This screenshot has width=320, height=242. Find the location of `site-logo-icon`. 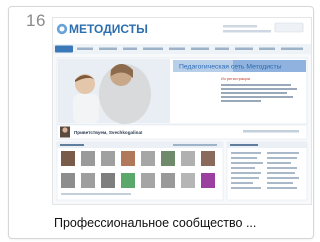

site-logo-icon is located at coordinates (62, 29).